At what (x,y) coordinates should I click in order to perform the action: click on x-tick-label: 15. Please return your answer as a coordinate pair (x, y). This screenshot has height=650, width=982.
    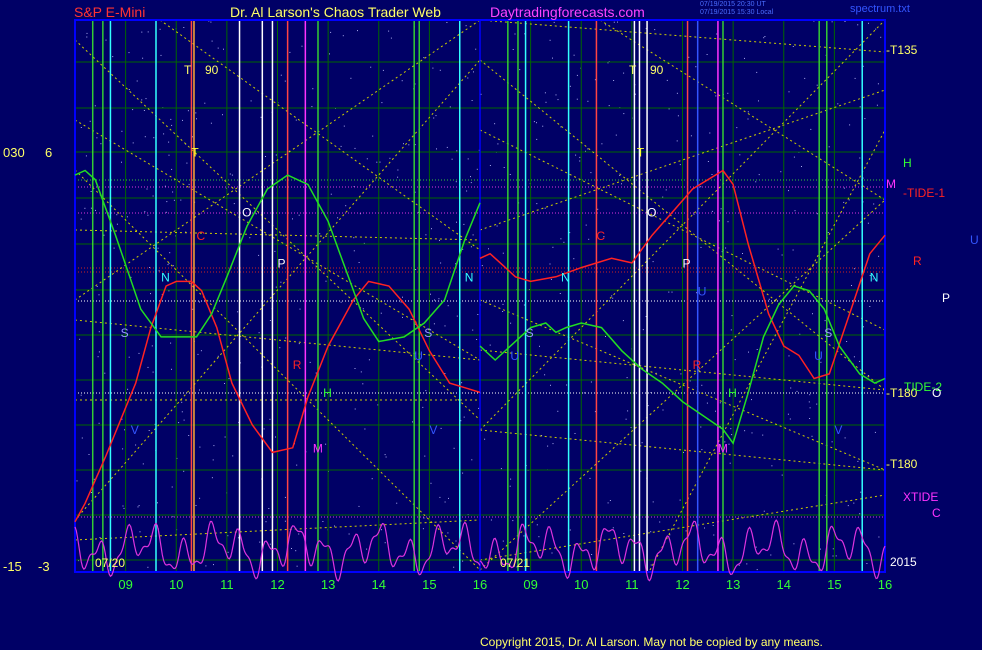
    Looking at the image, I should click on (429, 584).